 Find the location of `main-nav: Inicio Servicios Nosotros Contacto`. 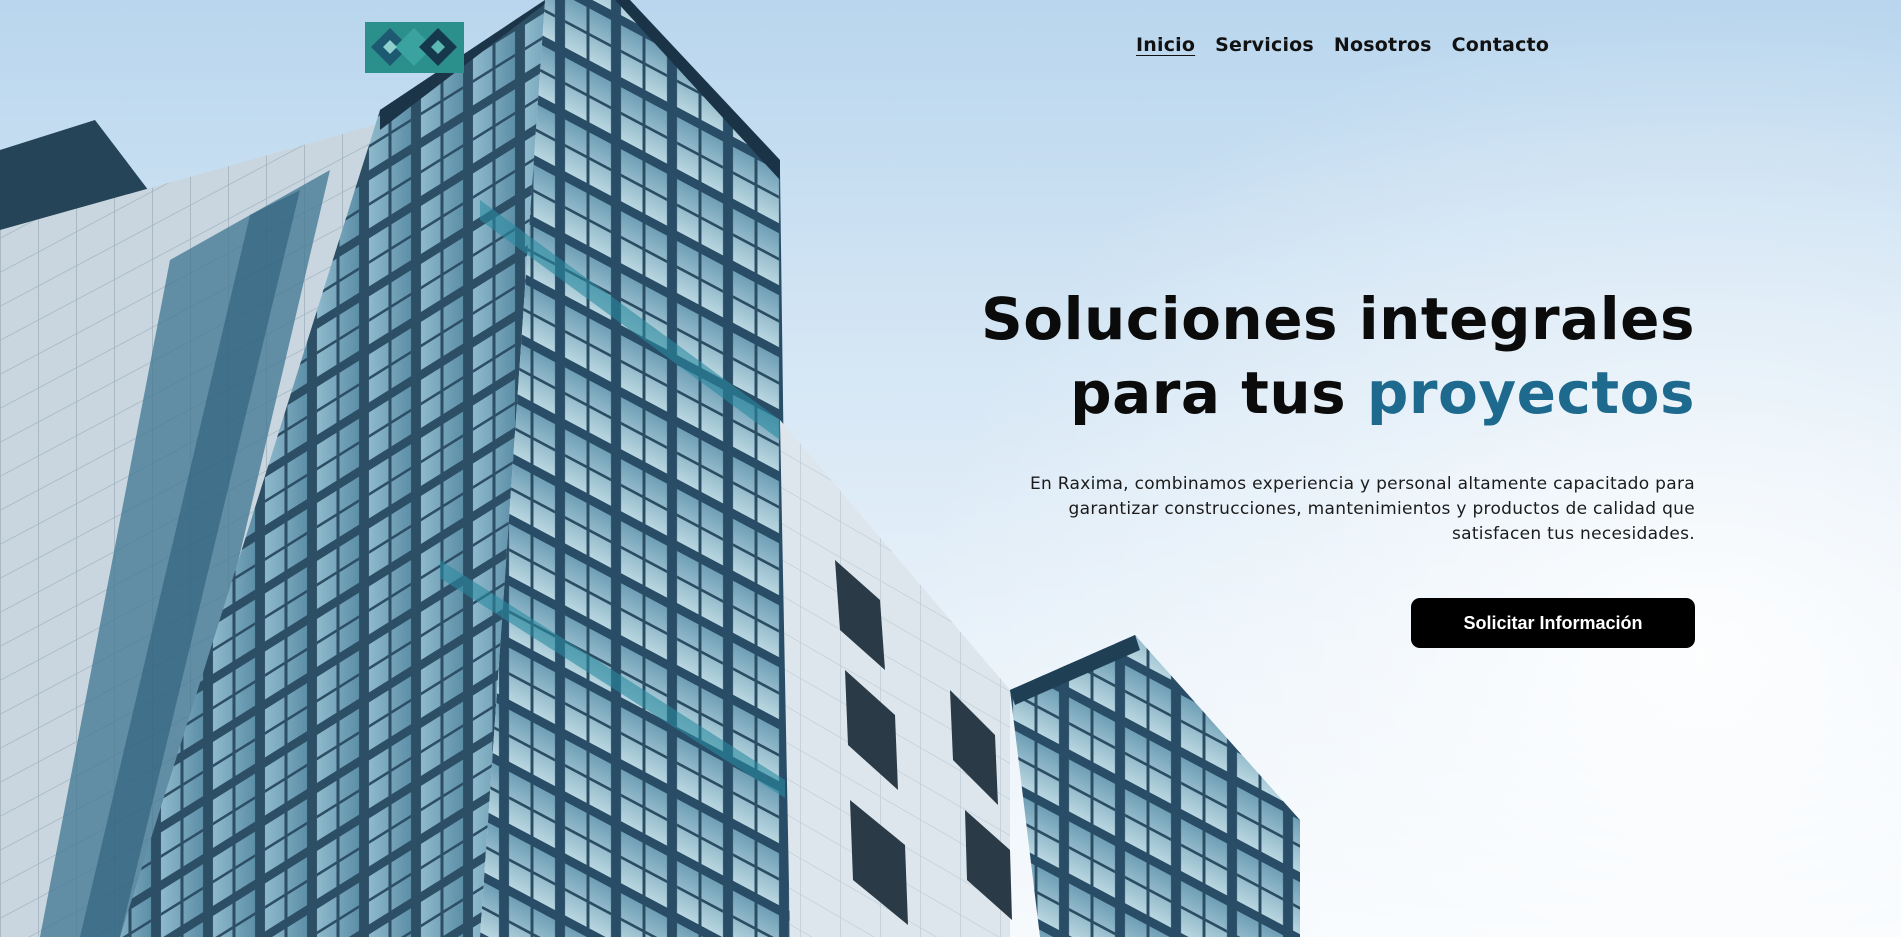

main-nav: Inicio Servicios Nosotros Contacto is located at coordinates (1342, 45).